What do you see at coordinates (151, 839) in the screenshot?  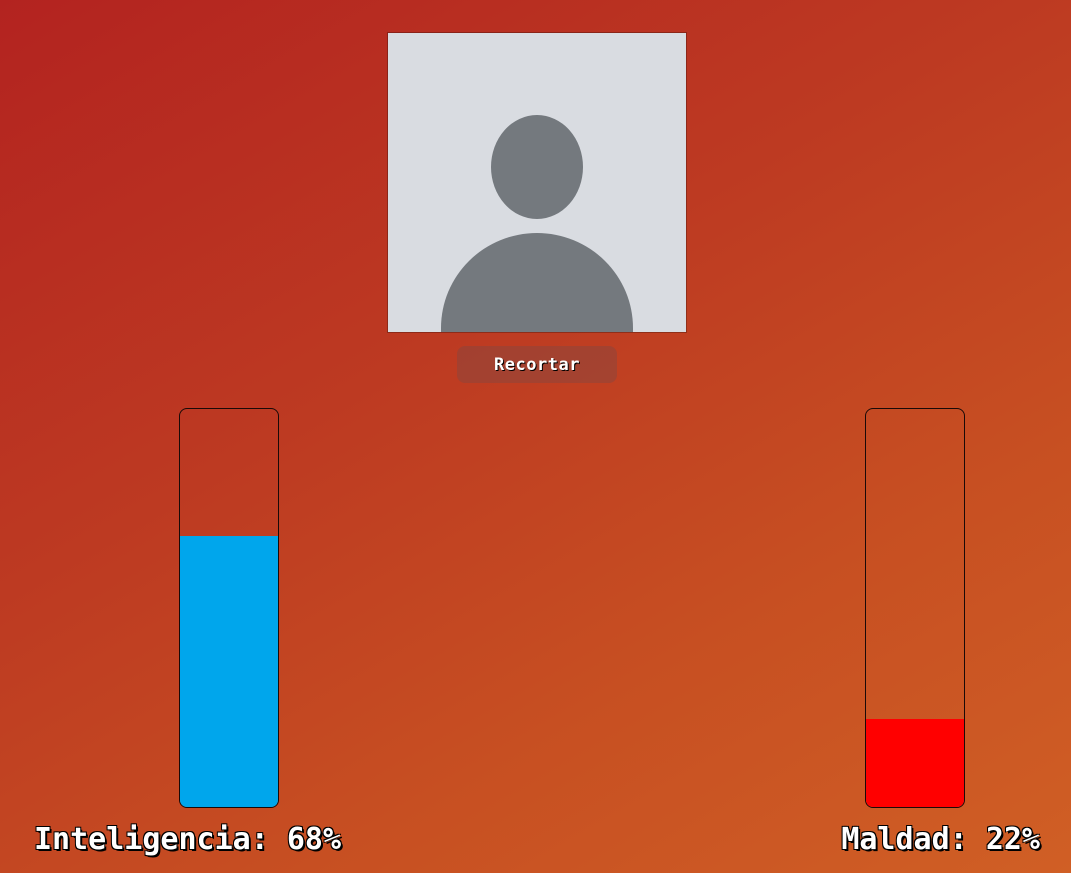 I see `intelligence-label: Inteligencia:` at bounding box center [151, 839].